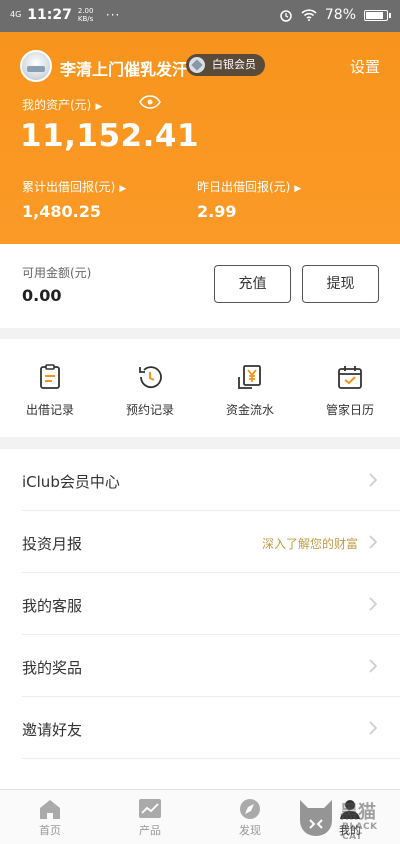 This screenshot has height=844, width=400. I want to click on network-indicator: 4G, so click(16, 14).